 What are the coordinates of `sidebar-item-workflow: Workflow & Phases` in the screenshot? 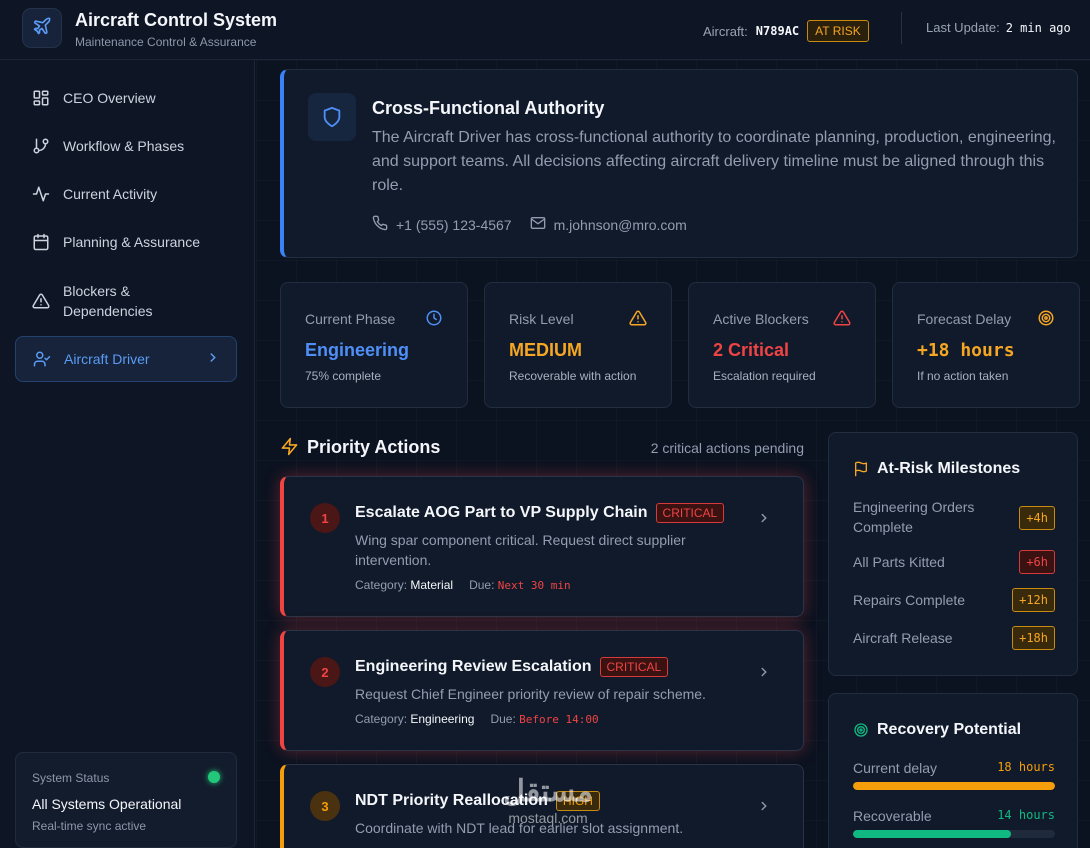 It's located at (126, 146).